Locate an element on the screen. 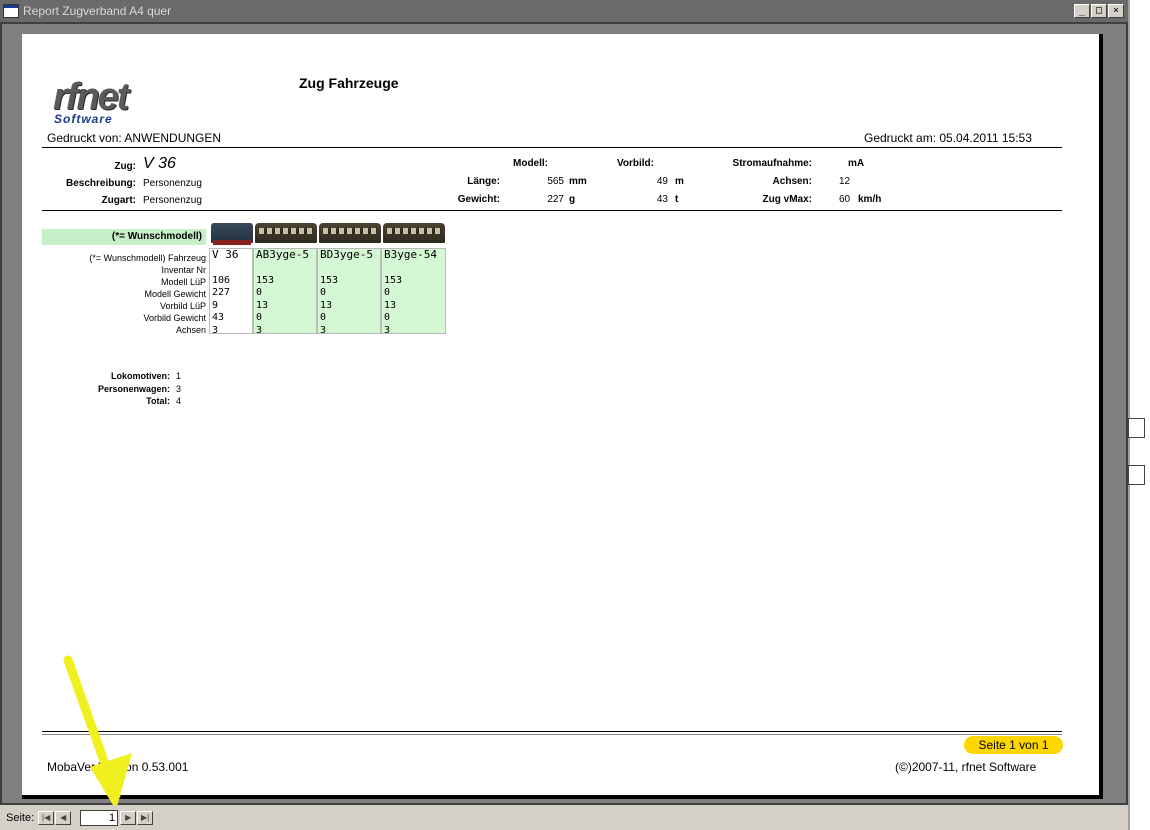  row-label: Vorbild LüP is located at coordinates (182, 306).